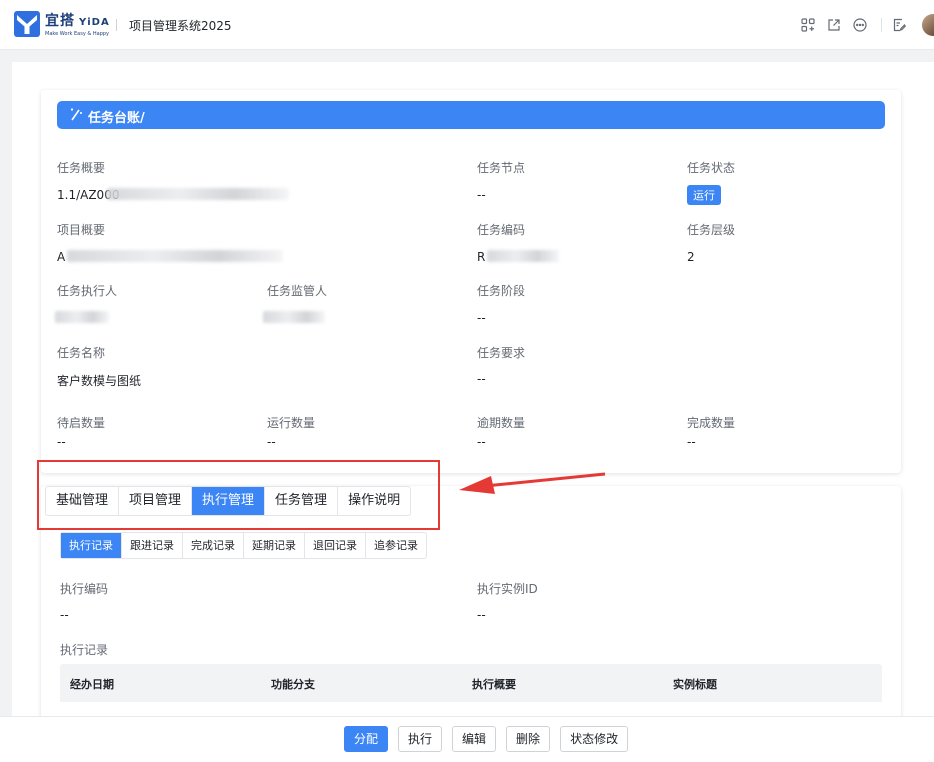 The image size is (934, 762). Describe the element at coordinates (501, 168) in the screenshot. I see `task-node-label: 任务节点` at that location.